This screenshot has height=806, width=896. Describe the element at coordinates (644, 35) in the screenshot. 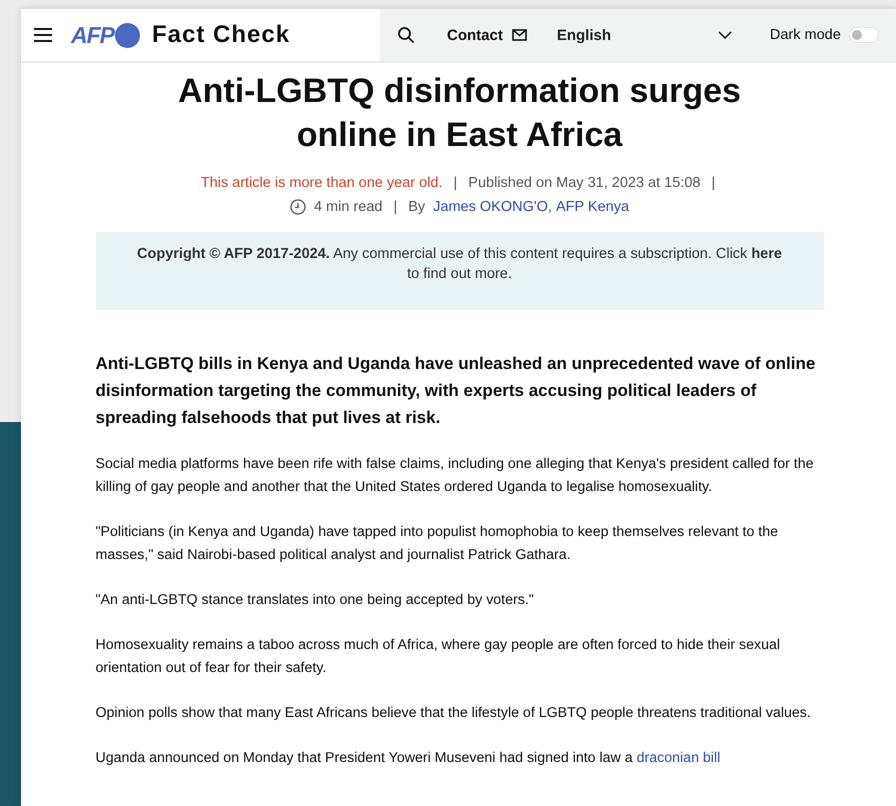

I see `language-select: English` at that location.